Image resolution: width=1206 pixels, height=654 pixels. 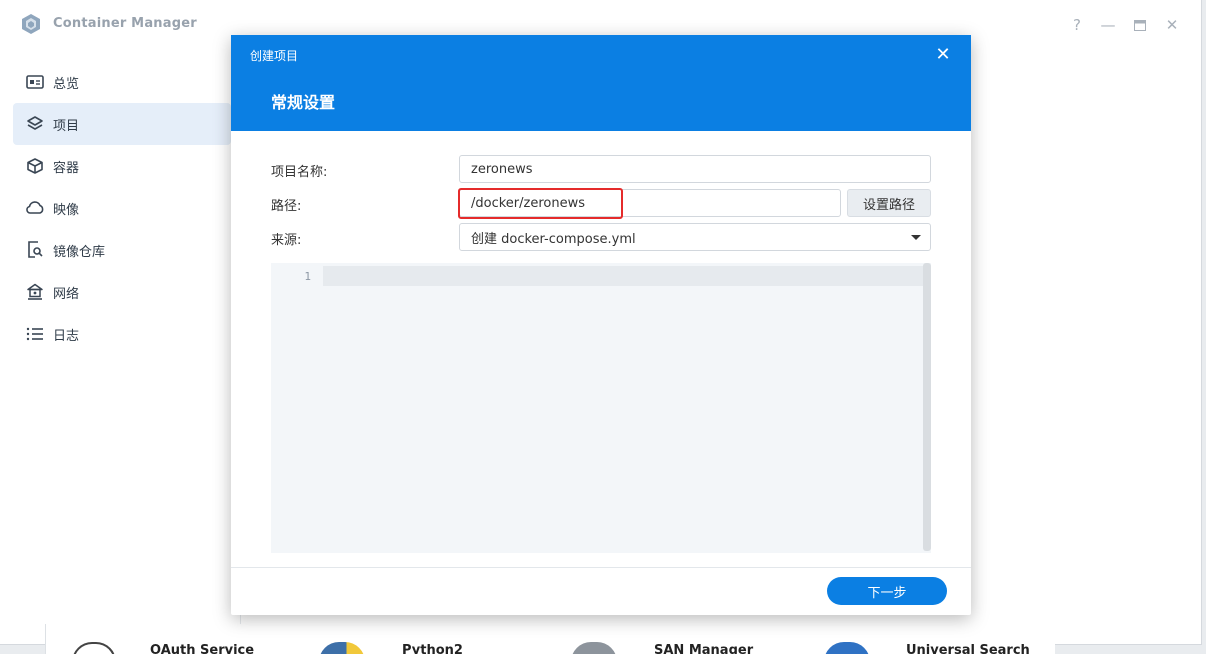 I want to click on app-title: Container Manager, so click(x=125, y=23).